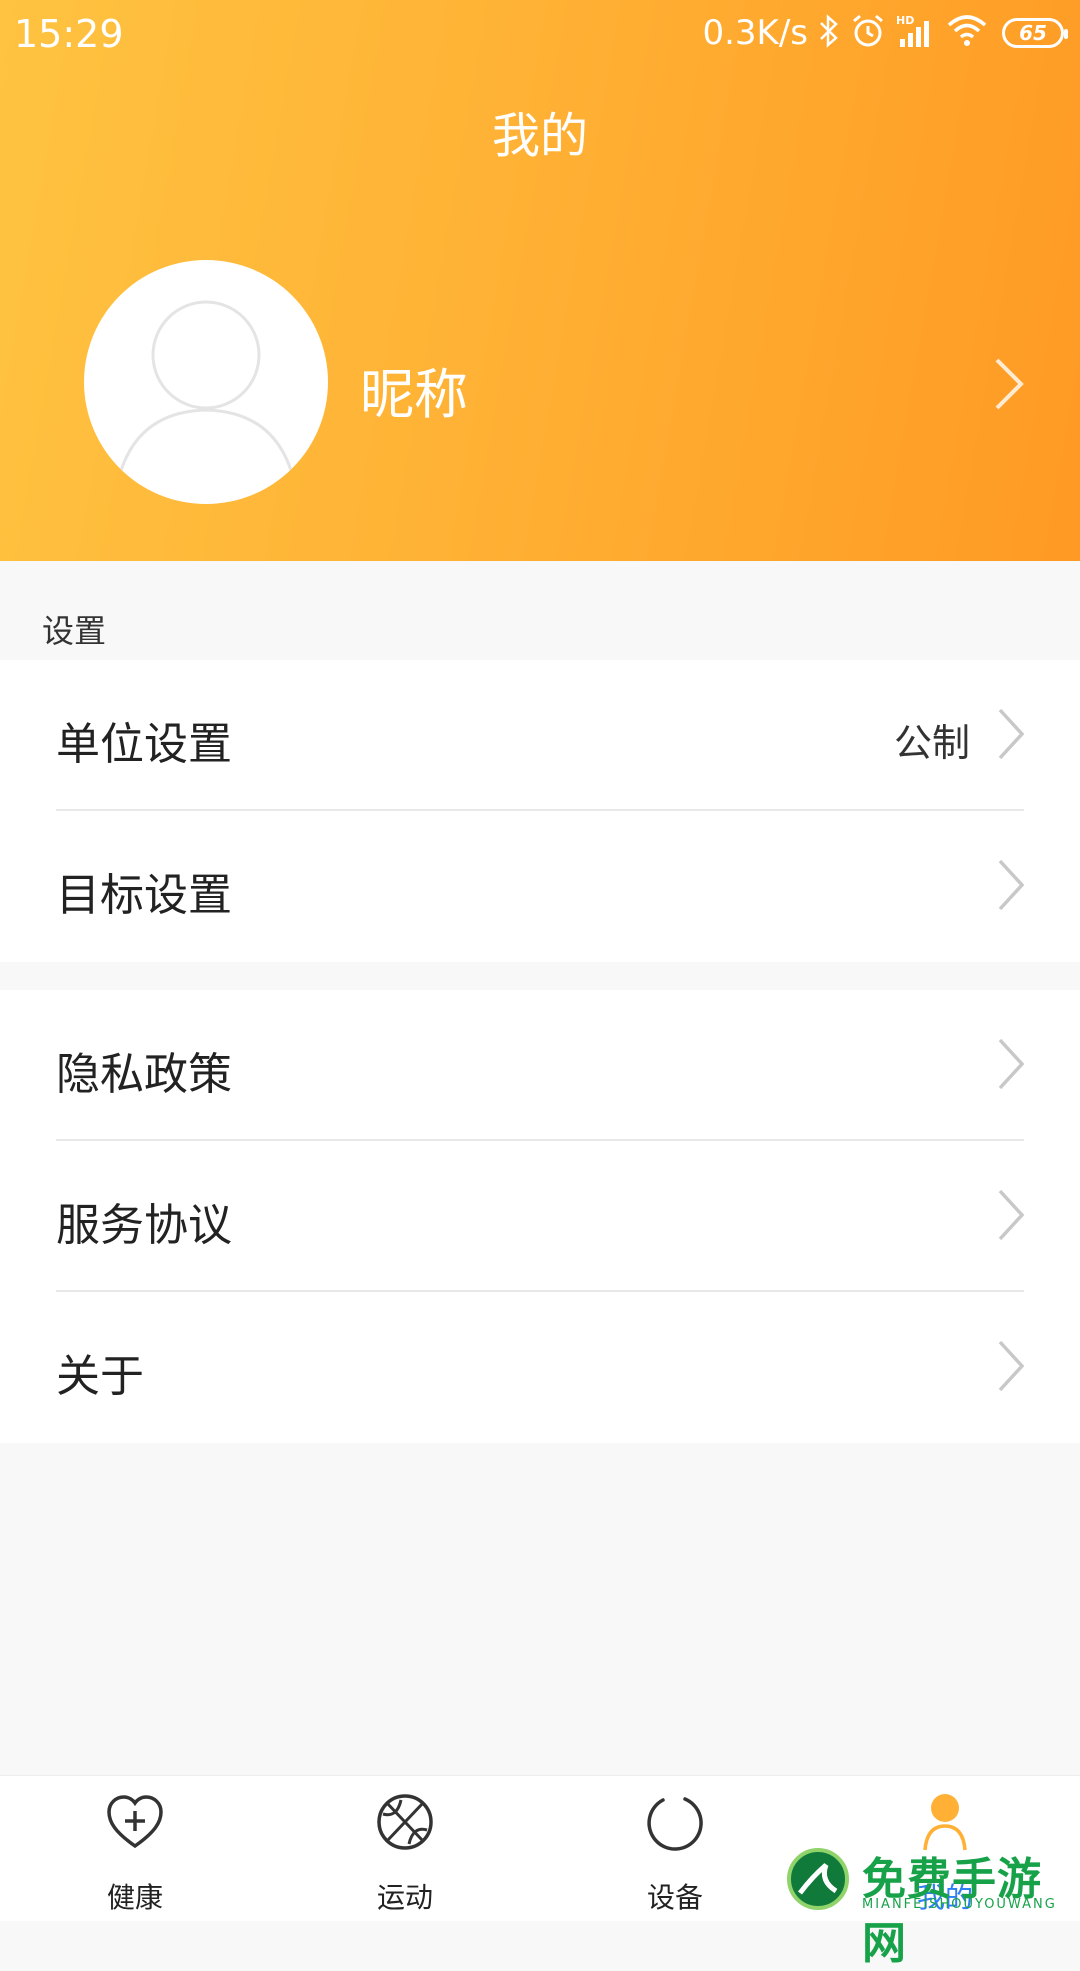 The image size is (1080, 1971). I want to click on svg-text: HD, so click(905, 20).